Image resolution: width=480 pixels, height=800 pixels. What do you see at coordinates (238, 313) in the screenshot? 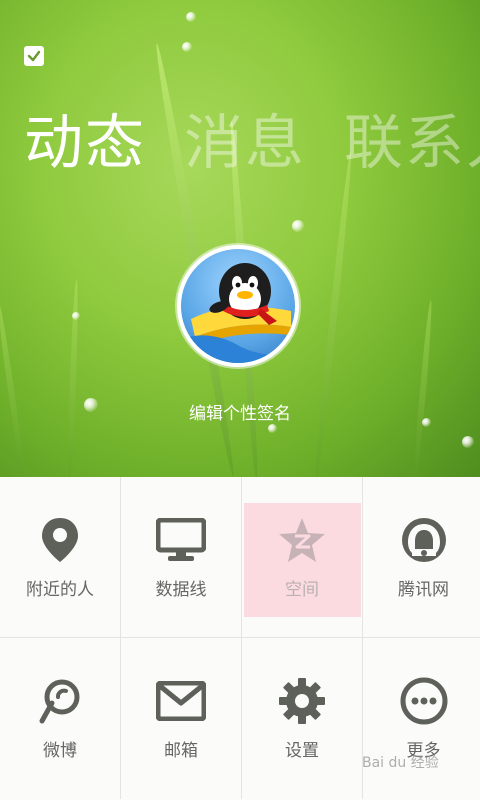
I see `penguin-avatar-icon` at bounding box center [238, 313].